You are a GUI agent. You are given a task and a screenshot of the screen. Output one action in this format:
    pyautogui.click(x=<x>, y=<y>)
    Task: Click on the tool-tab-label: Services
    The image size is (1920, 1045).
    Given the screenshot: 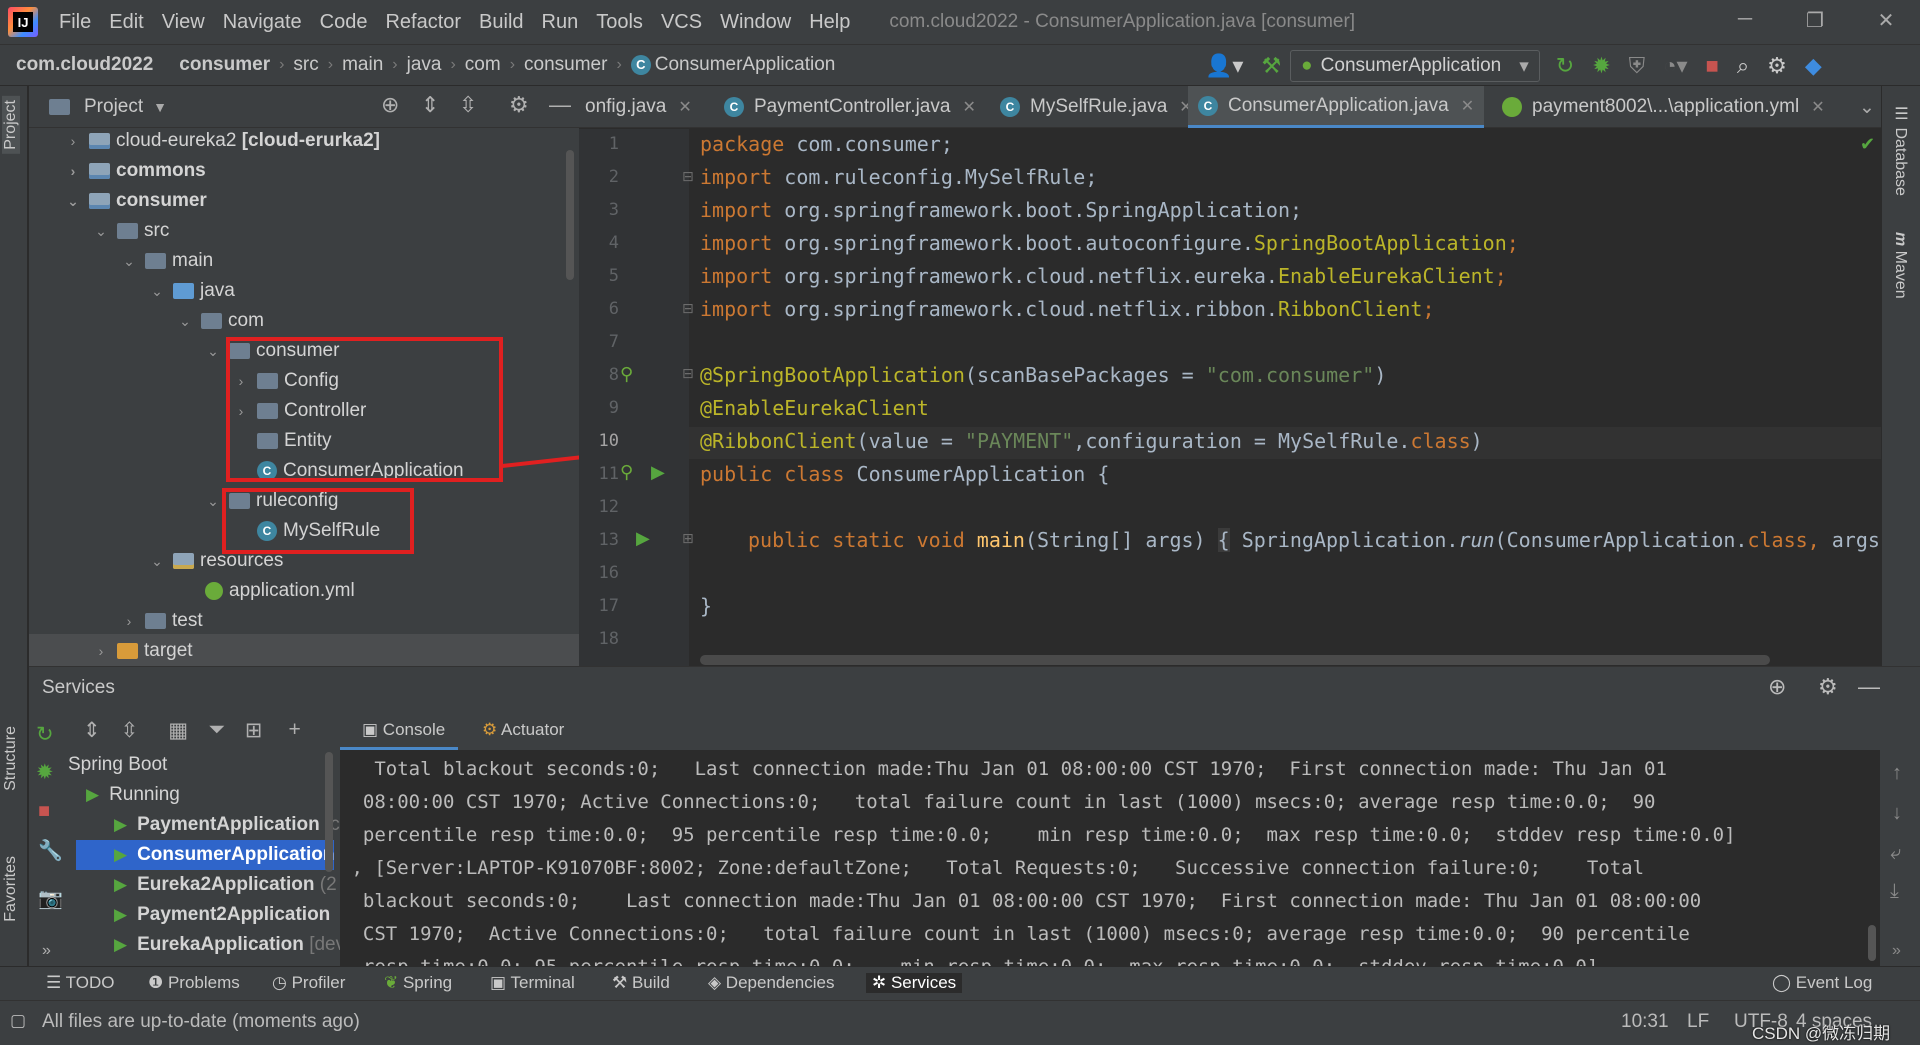 What is the action you would take?
    pyautogui.click(x=923, y=982)
    